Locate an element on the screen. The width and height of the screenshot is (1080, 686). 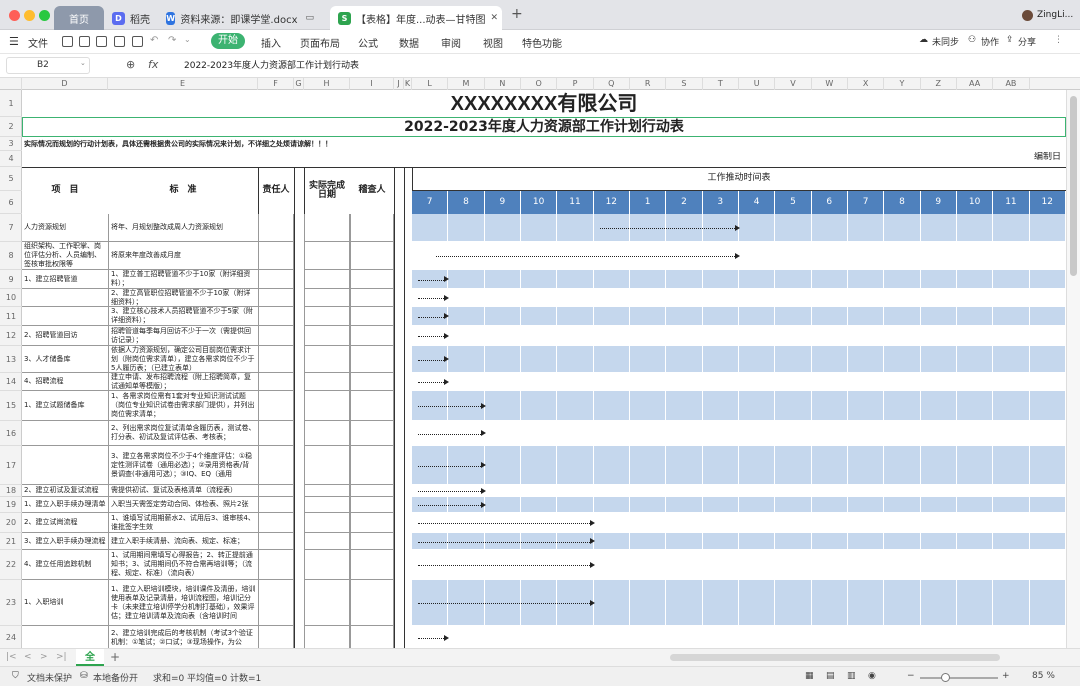
column-header: W is located at coordinates (830, 84).